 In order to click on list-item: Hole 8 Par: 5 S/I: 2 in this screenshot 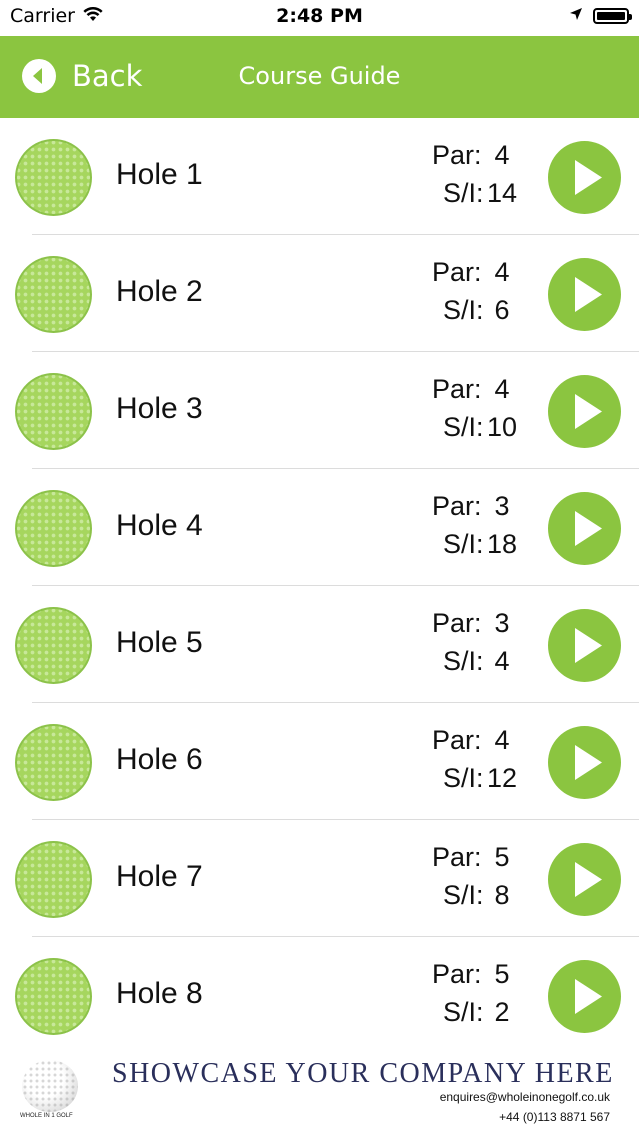, I will do `click(319, 987)`.